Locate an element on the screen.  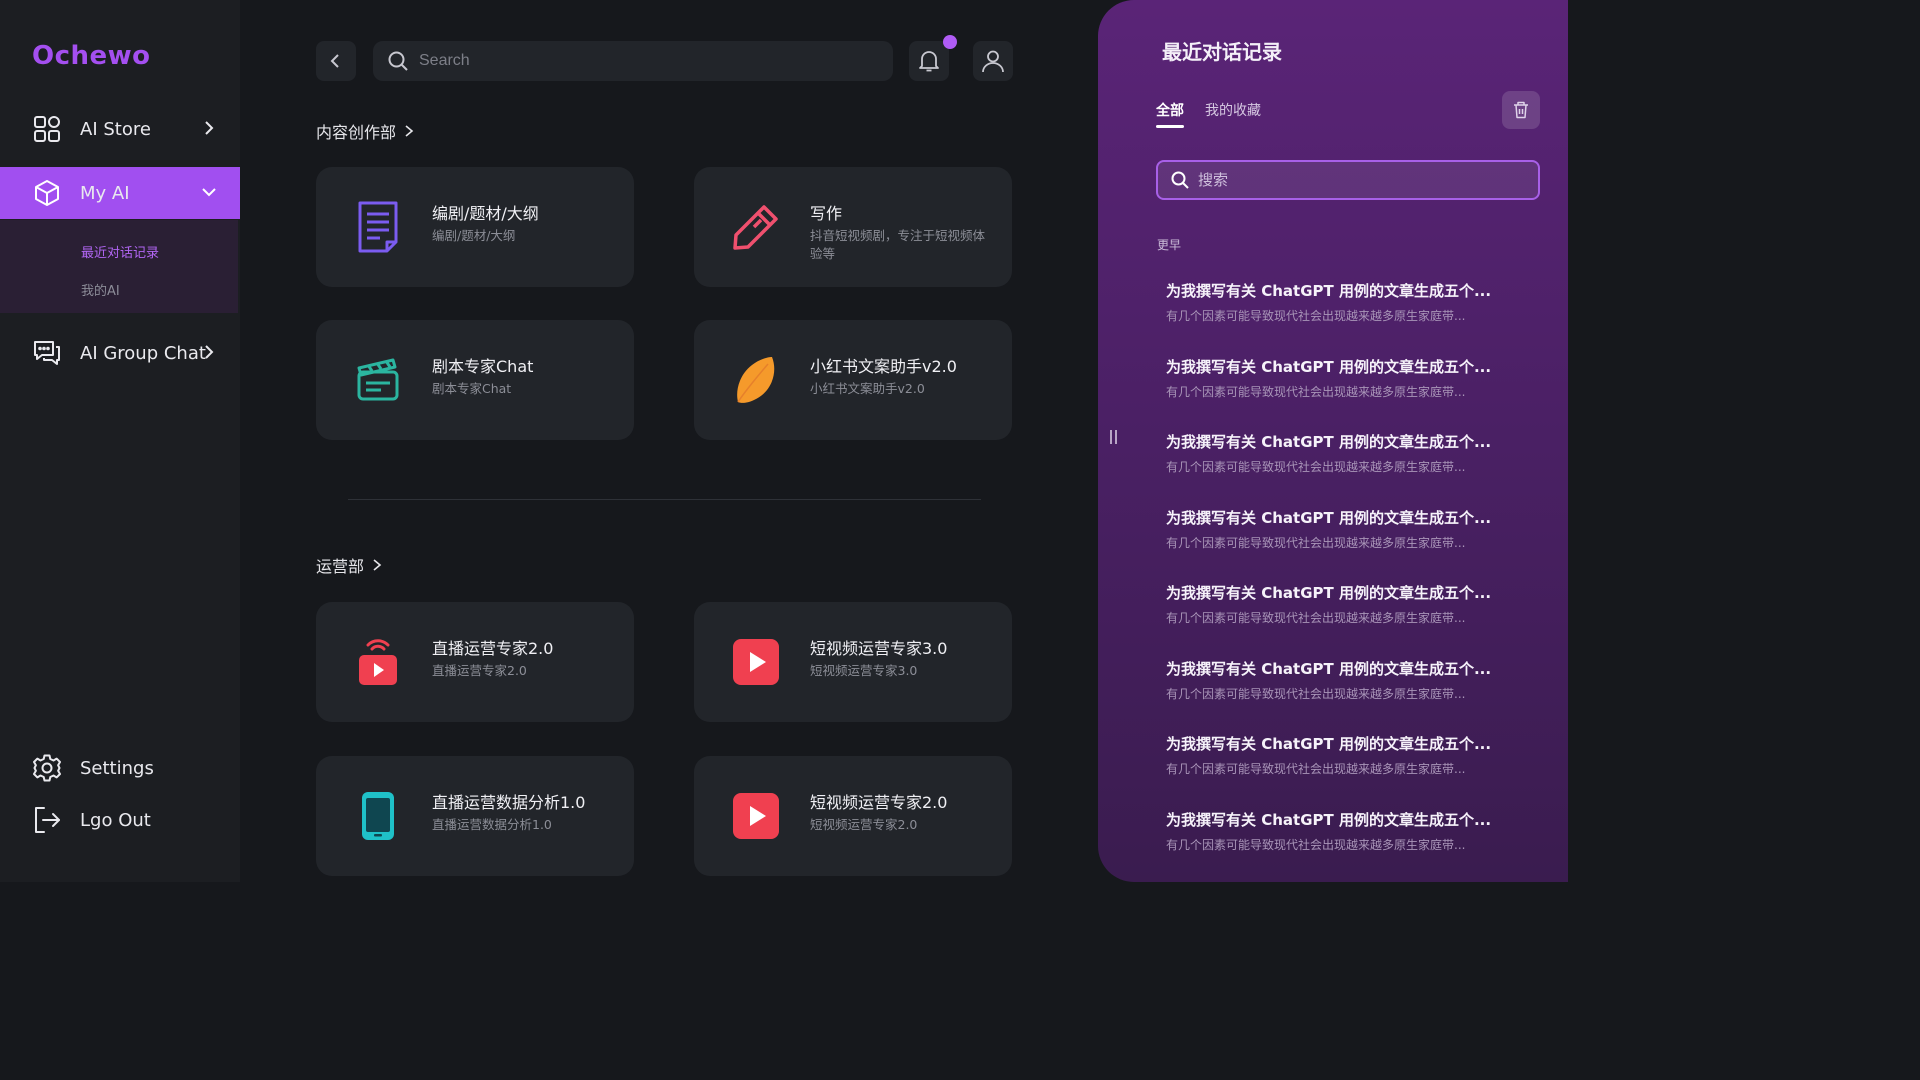
section-title-text: 内容创作部 is located at coordinates (356, 132).